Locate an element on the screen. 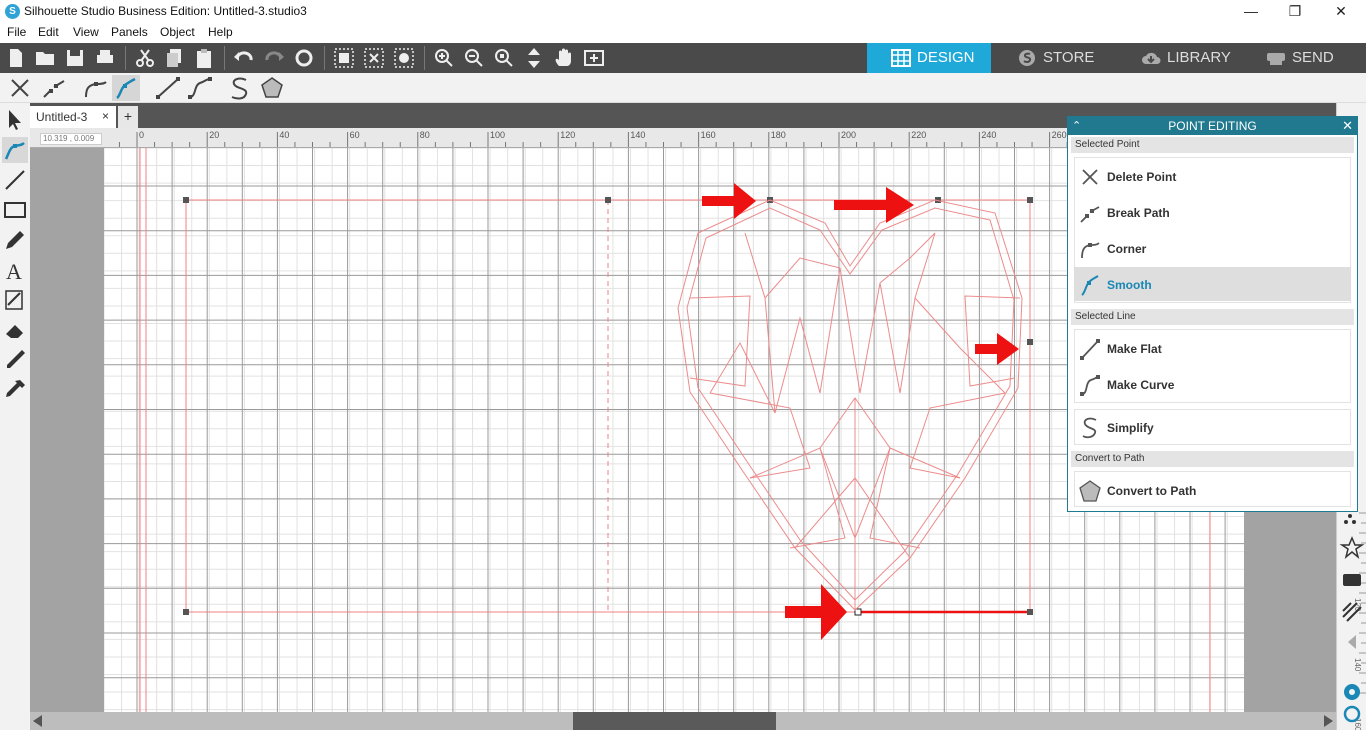  make-flat-button: Make Flat is located at coordinates (1212, 348).